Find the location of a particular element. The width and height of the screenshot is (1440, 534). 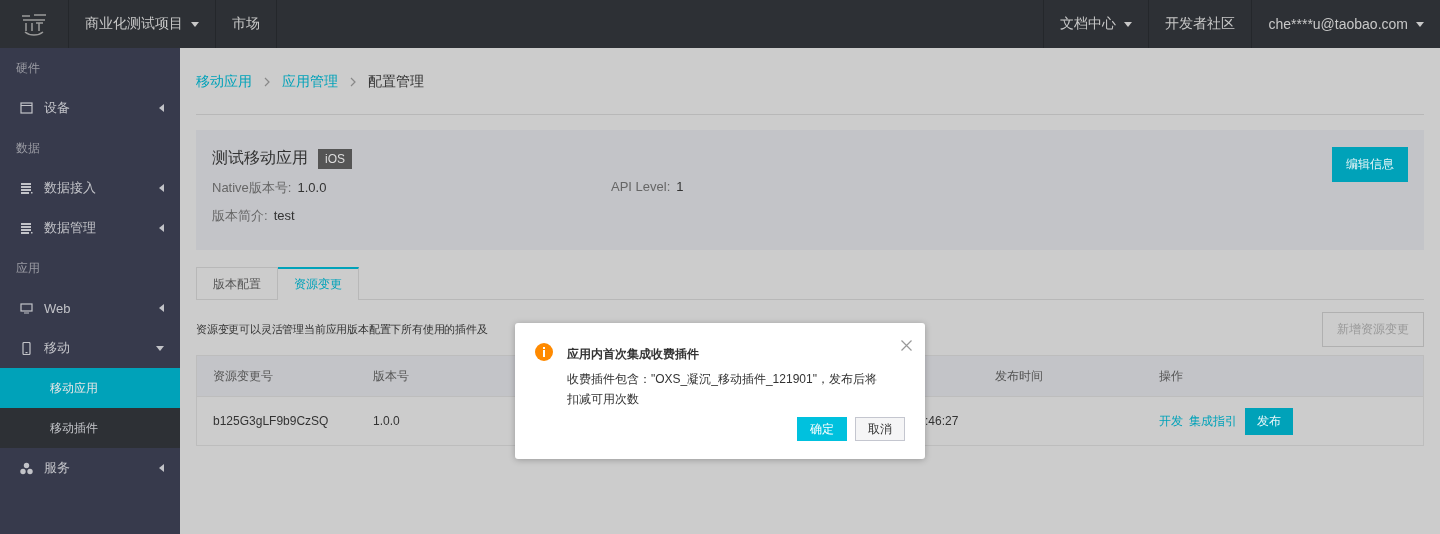

sidebar-item: 数据管理 is located at coordinates (90, 228).